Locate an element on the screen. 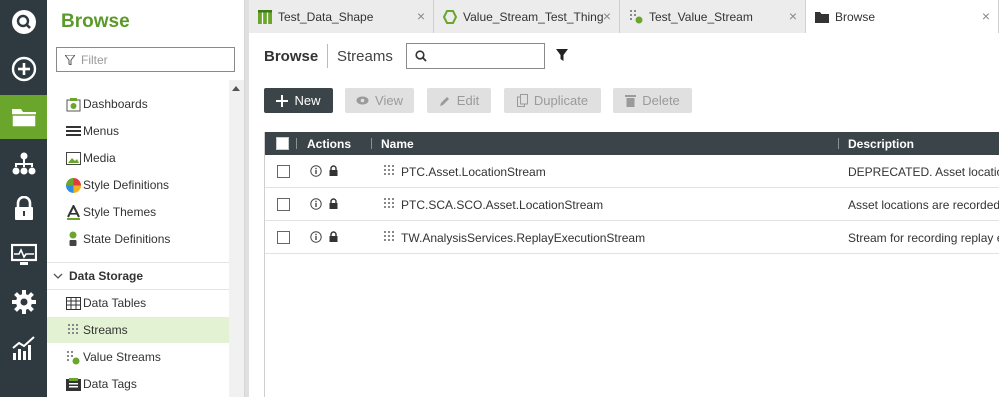 This screenshot has width=999, height=397. nav-item-streams: Streams is located at coordinates (138, 330).